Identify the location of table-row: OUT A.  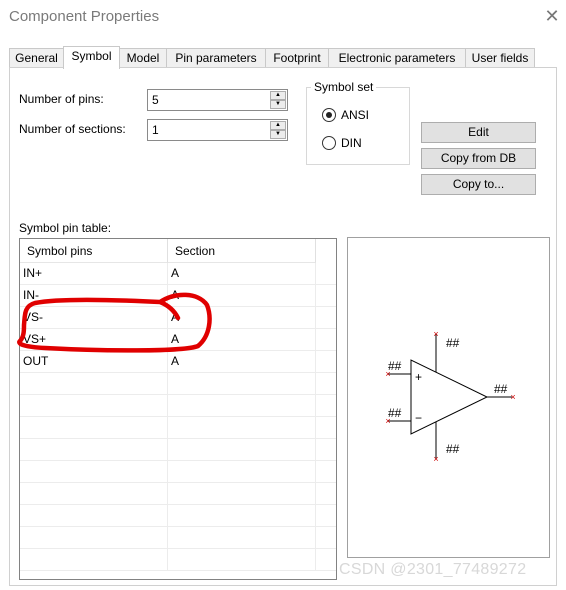
(178, 362).